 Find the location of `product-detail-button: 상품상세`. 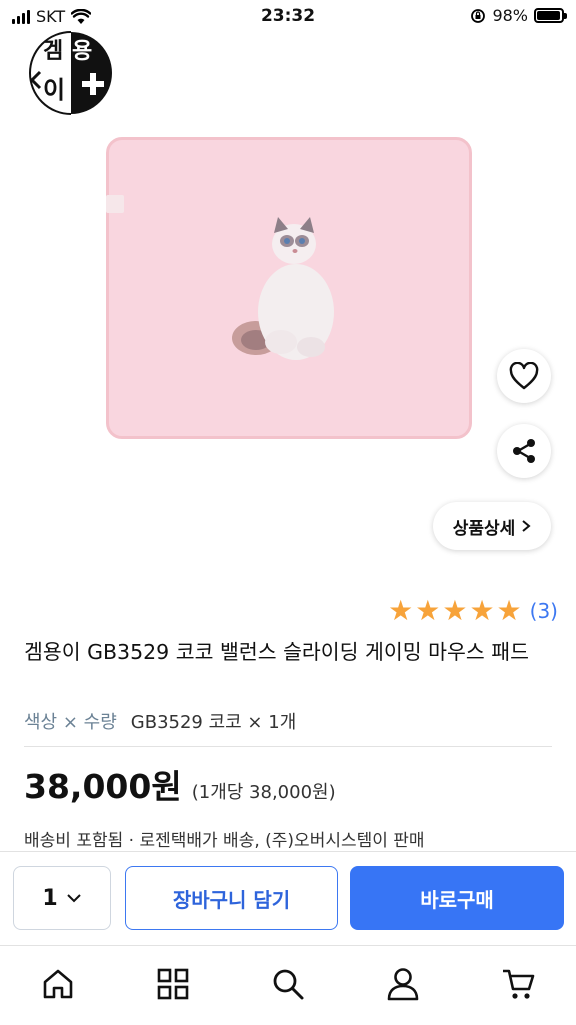

product-detail-button: 상품상세 is located at coordinates (492, 526).